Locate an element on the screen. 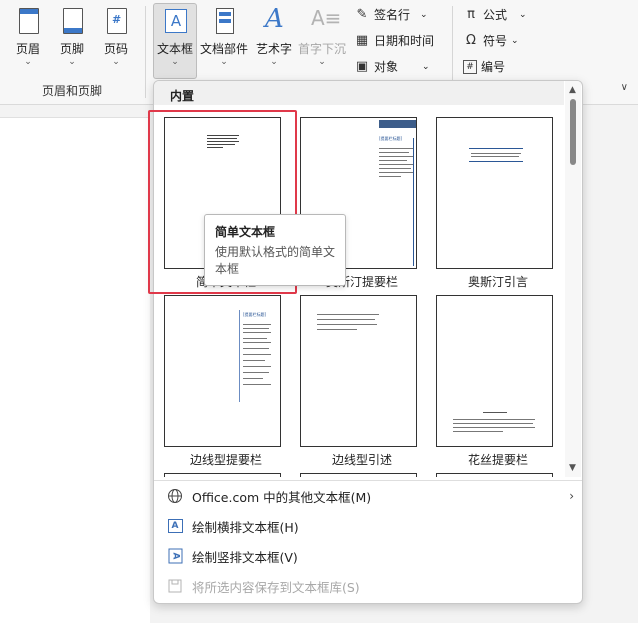 The image size is (638, 623). save-icon is located at coordinates (175, 586).